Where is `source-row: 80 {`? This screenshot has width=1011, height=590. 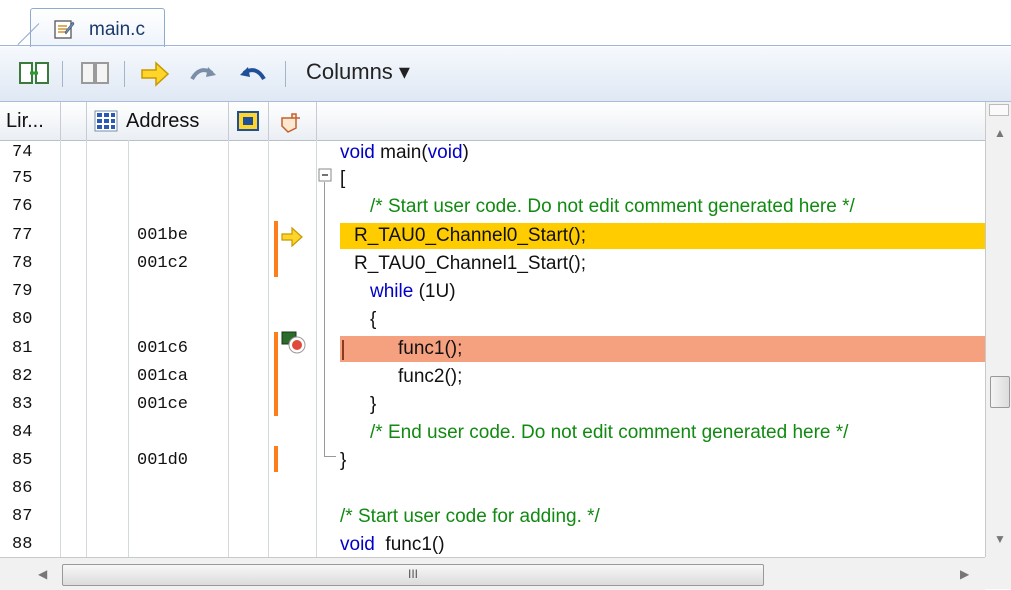
source-row: 80 { is located at coordinates (492, 320).